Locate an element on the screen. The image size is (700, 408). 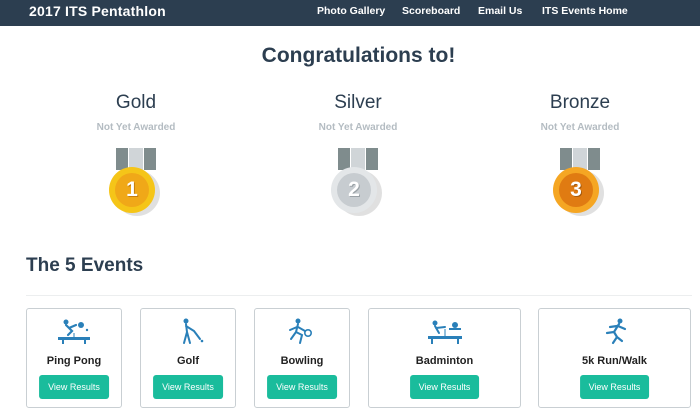
nav-photo-gallery: Photo Gallery is located at coordinates (351, 11).